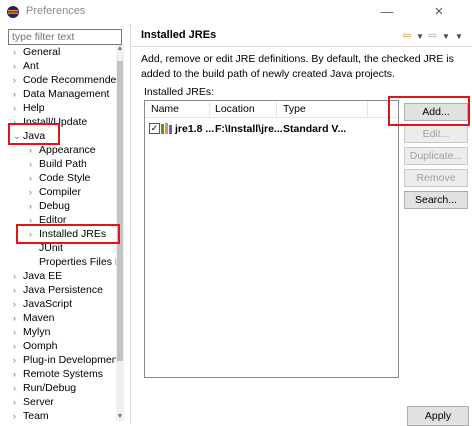 Image resolution: width=472 pixels, height=426 pixels. What do you see at coordinates (31, 66) in the screenshot?
I see `tree-item-label: Ant` at bounding box center [31, 66].